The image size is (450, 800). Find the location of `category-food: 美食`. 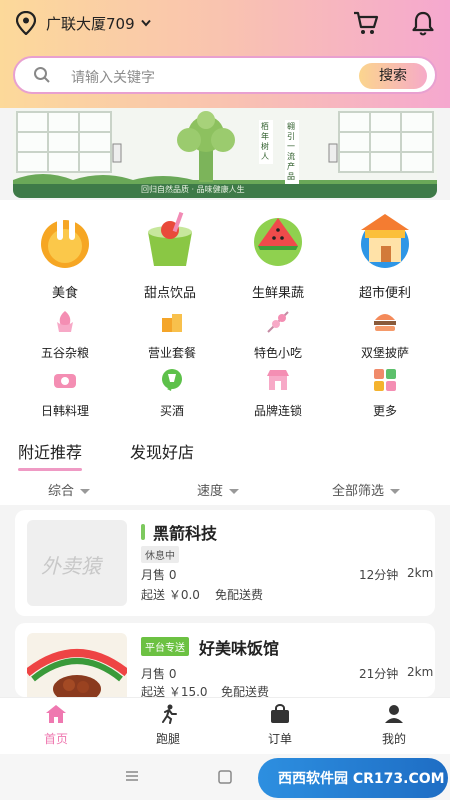

category-food: 美食 is located at coordinates (65, 254).